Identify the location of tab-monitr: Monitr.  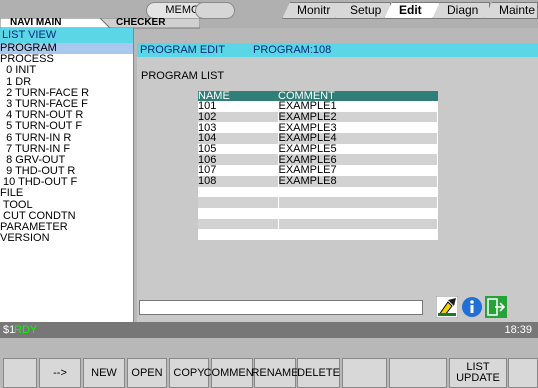
(313, 10).